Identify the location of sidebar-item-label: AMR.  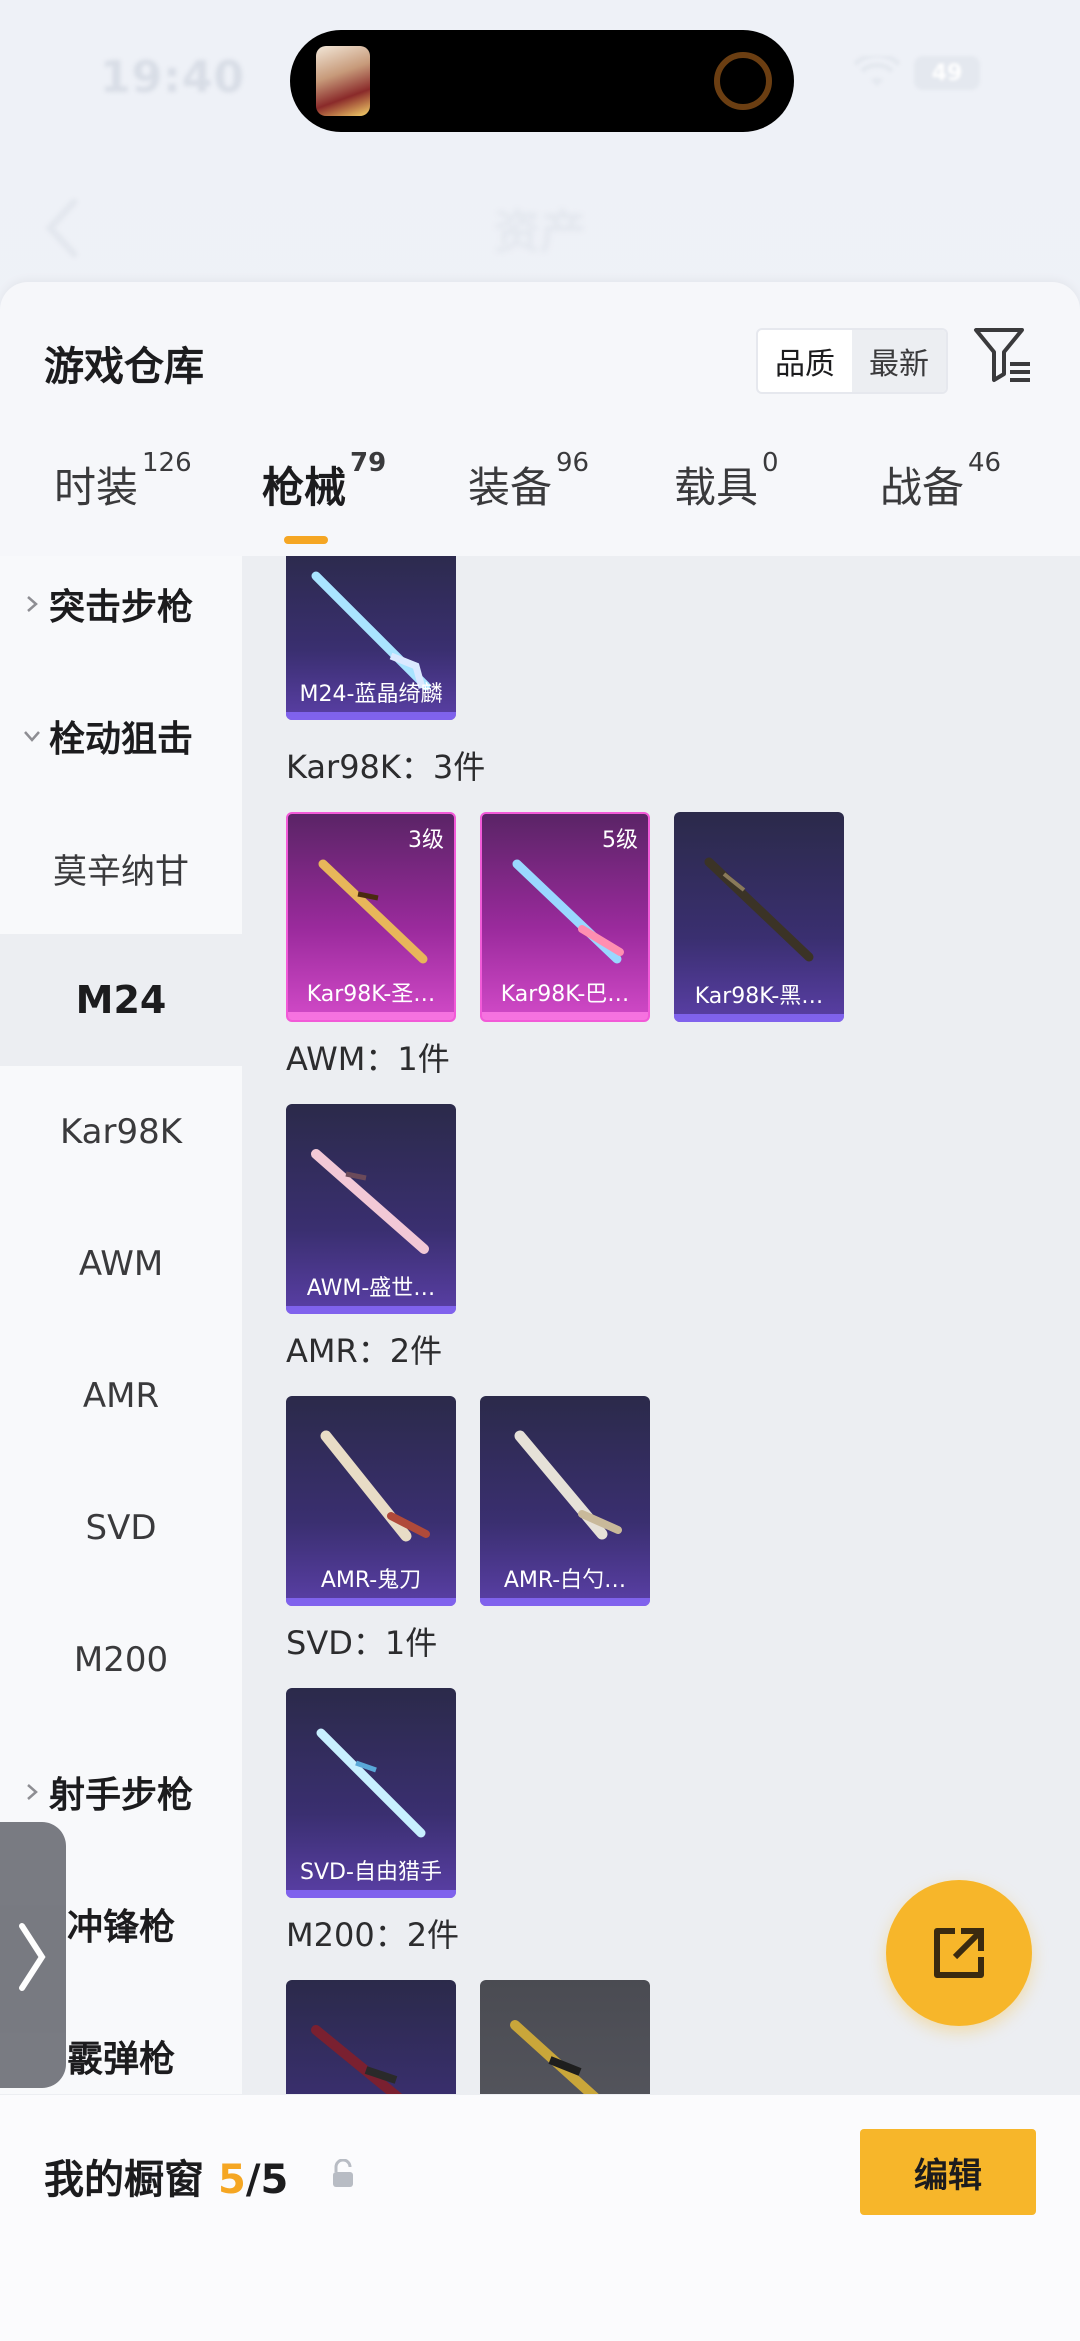
(121, 1396).